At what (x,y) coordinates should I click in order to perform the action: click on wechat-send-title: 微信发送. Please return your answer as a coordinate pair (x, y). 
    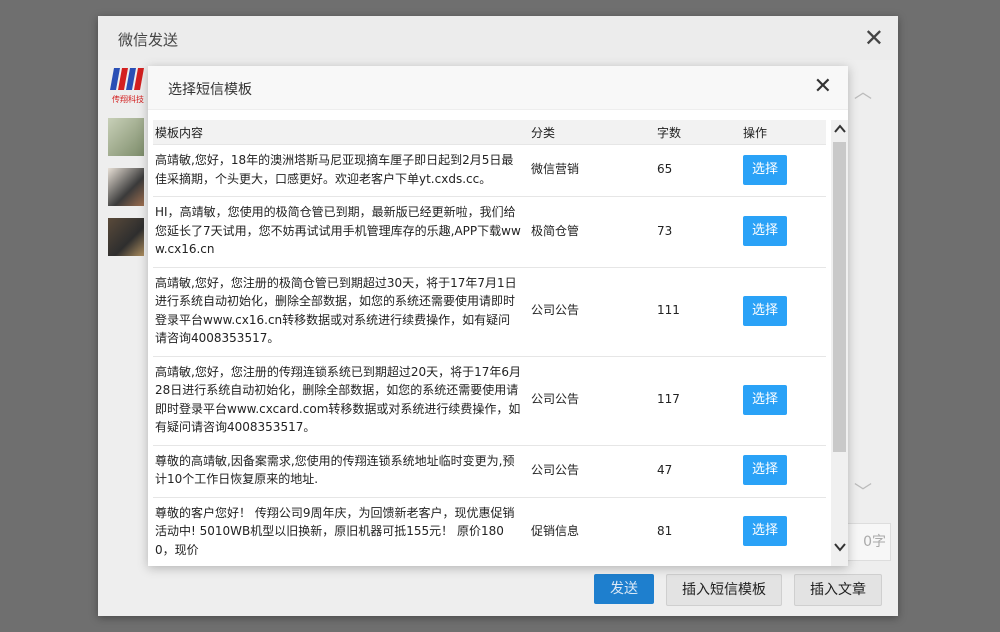
    Looking at the image, I should click on (148, 40).